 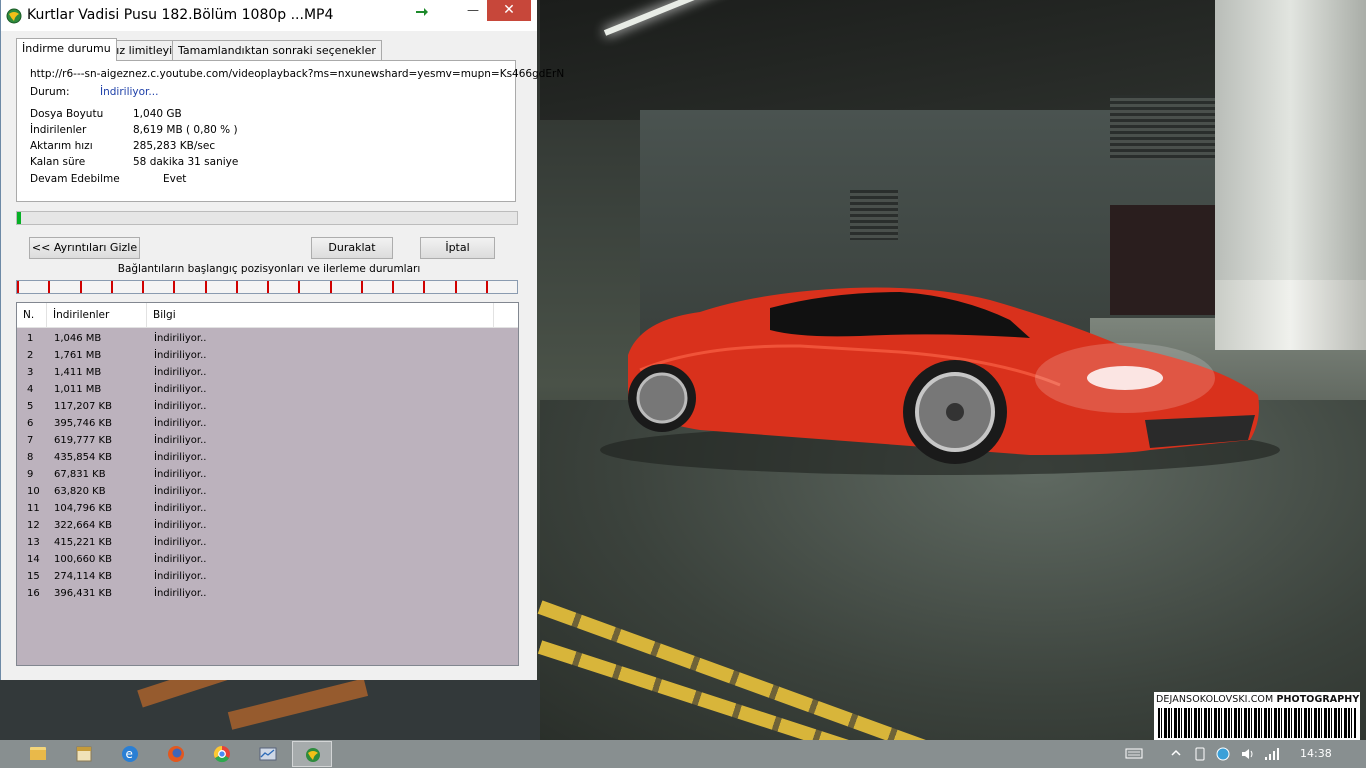 What do you see at coordinates (268, 754) in the screenshot?
I see `system-monitor-icon` at bounding box center [268, 754].